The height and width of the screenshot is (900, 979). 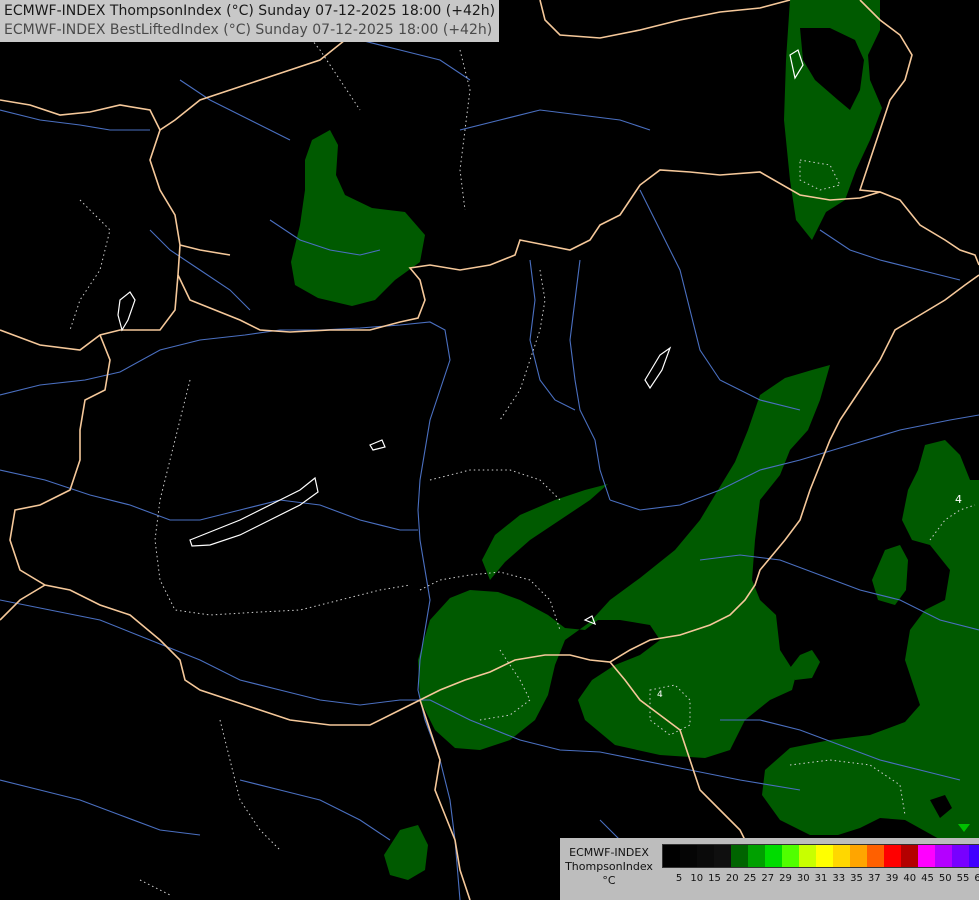 I want to click on legend-tick-label: 31, so click(x=821, y=878).